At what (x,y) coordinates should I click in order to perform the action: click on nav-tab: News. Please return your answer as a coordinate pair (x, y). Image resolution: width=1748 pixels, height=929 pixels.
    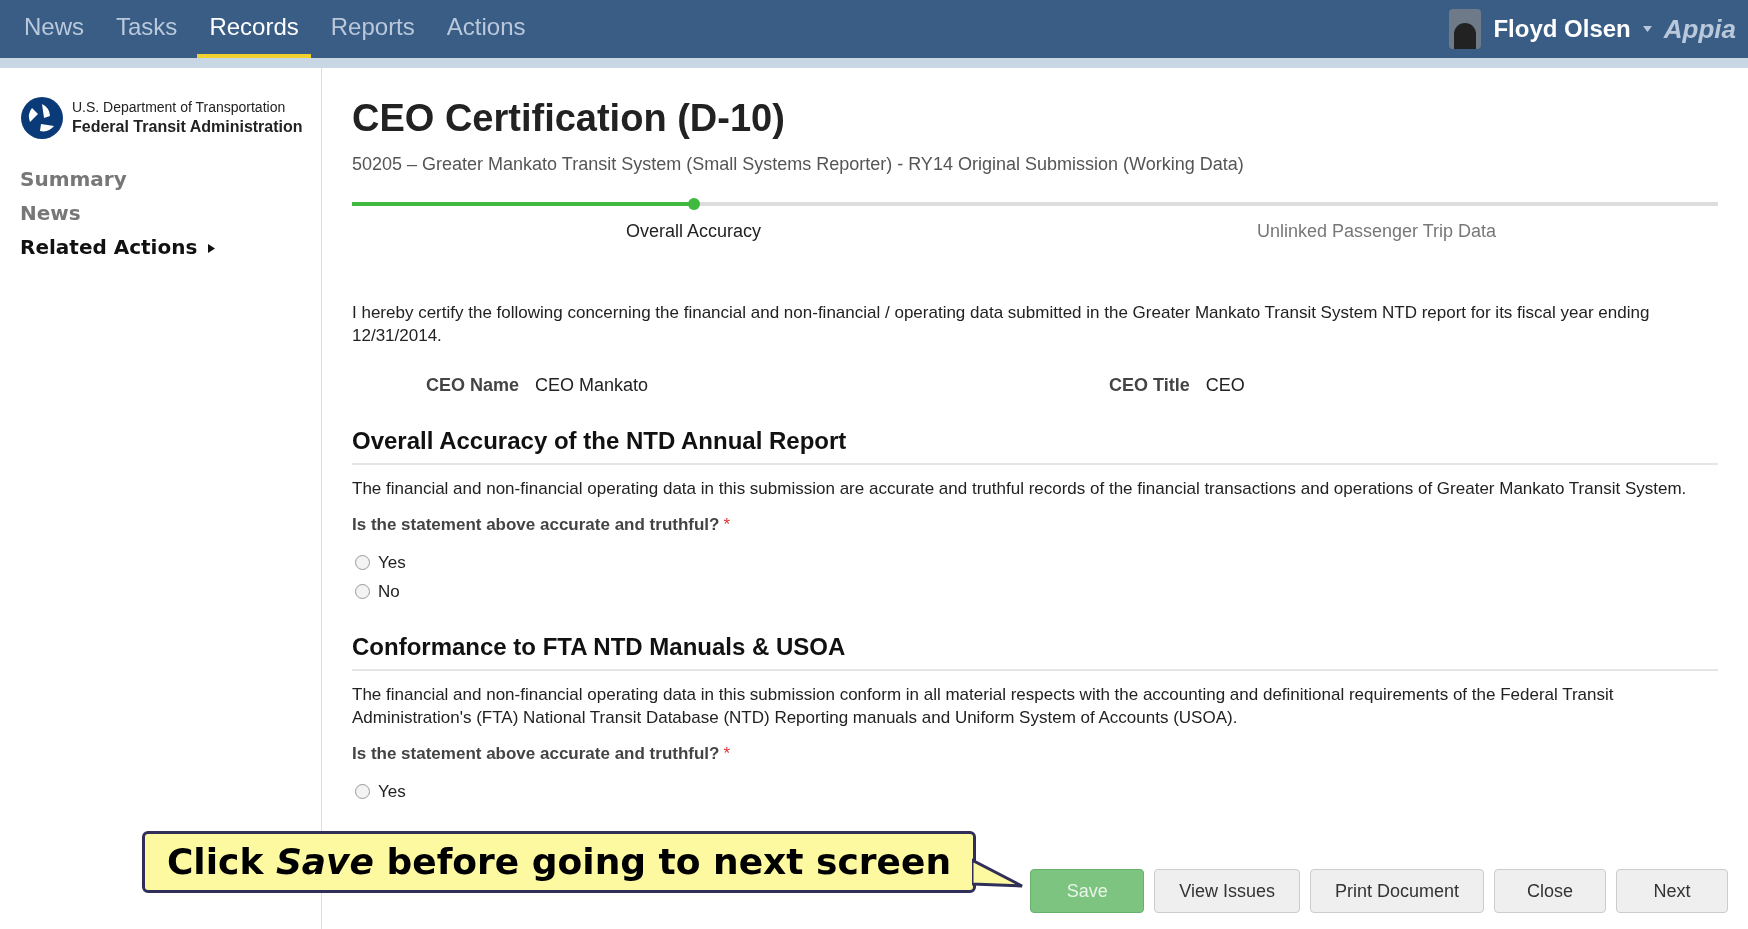
    Looking at the image, I should click on (54, 29).